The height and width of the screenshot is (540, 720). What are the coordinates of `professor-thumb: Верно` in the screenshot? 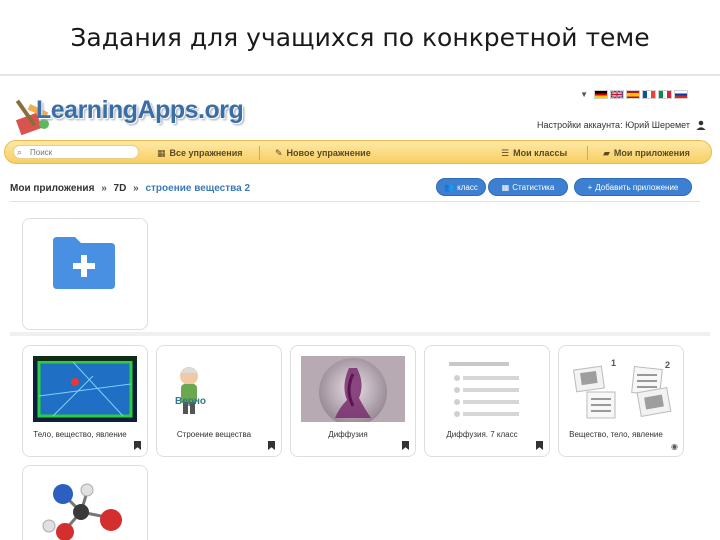 It's located at (219, 389).